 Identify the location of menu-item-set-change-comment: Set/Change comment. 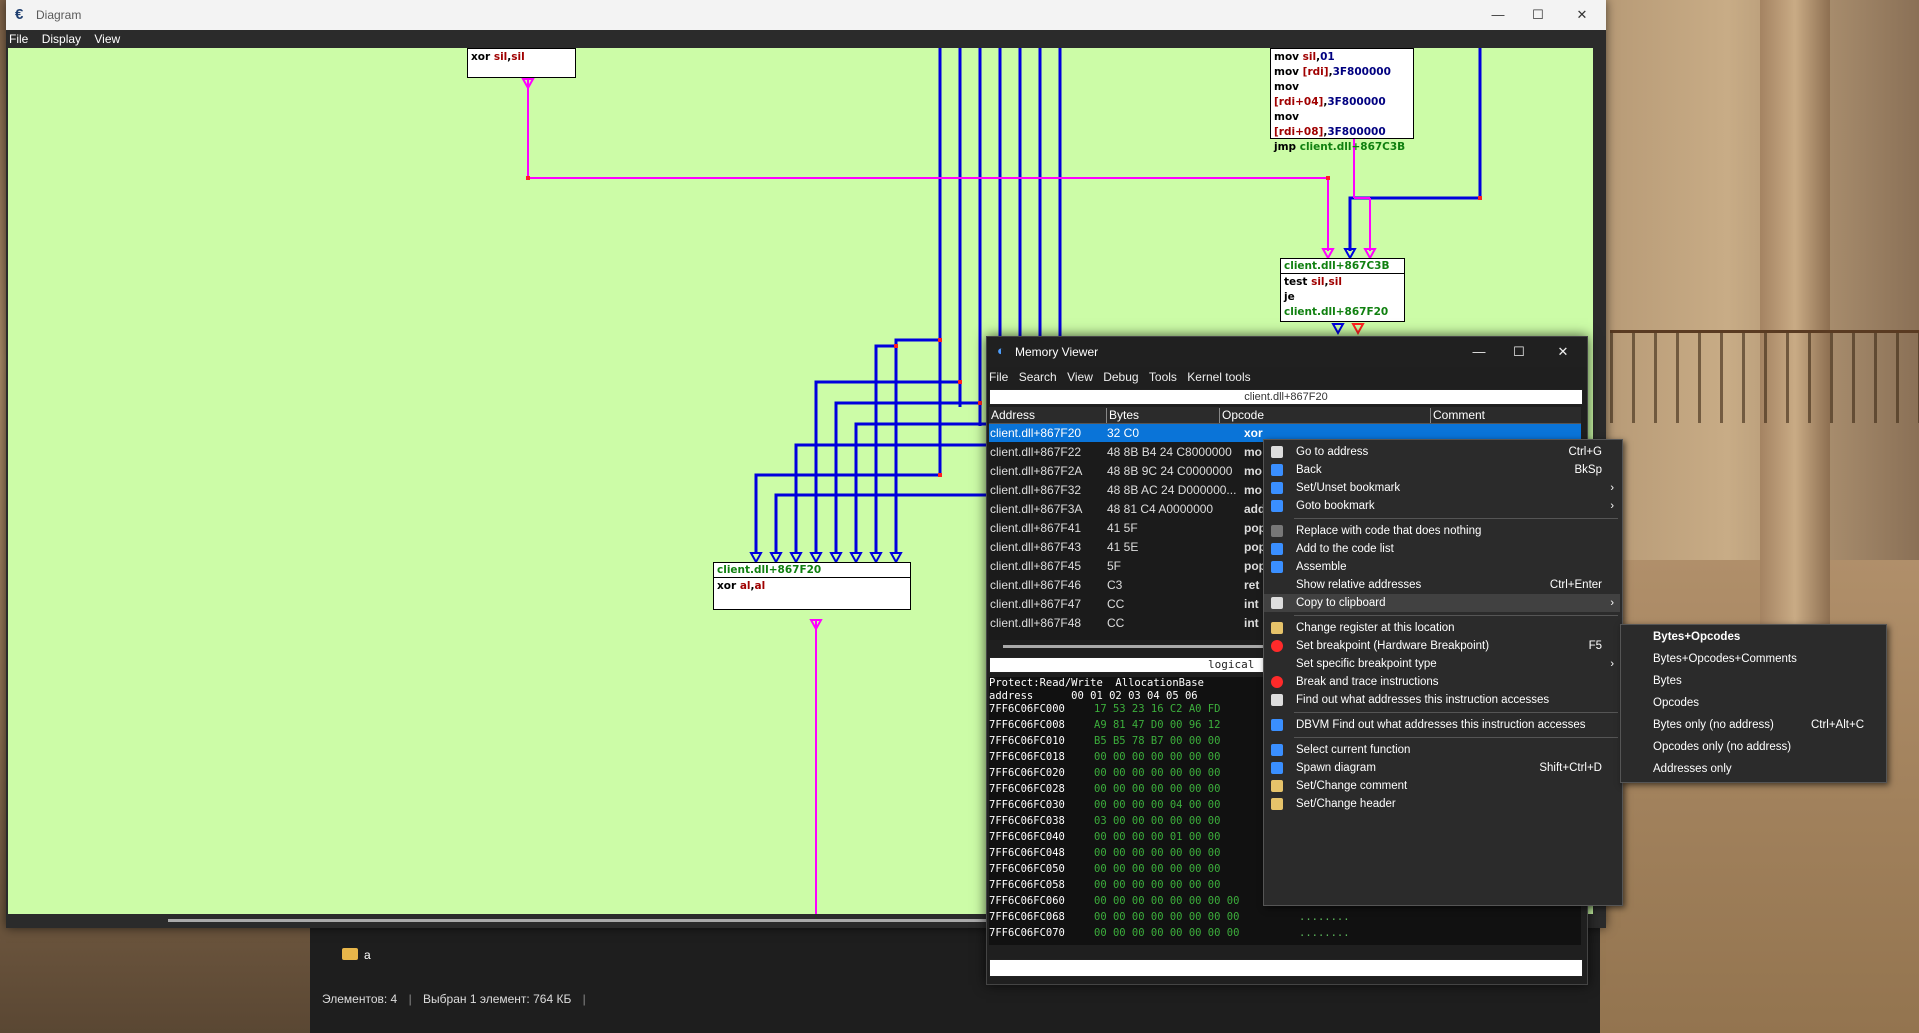
(1442, 786).